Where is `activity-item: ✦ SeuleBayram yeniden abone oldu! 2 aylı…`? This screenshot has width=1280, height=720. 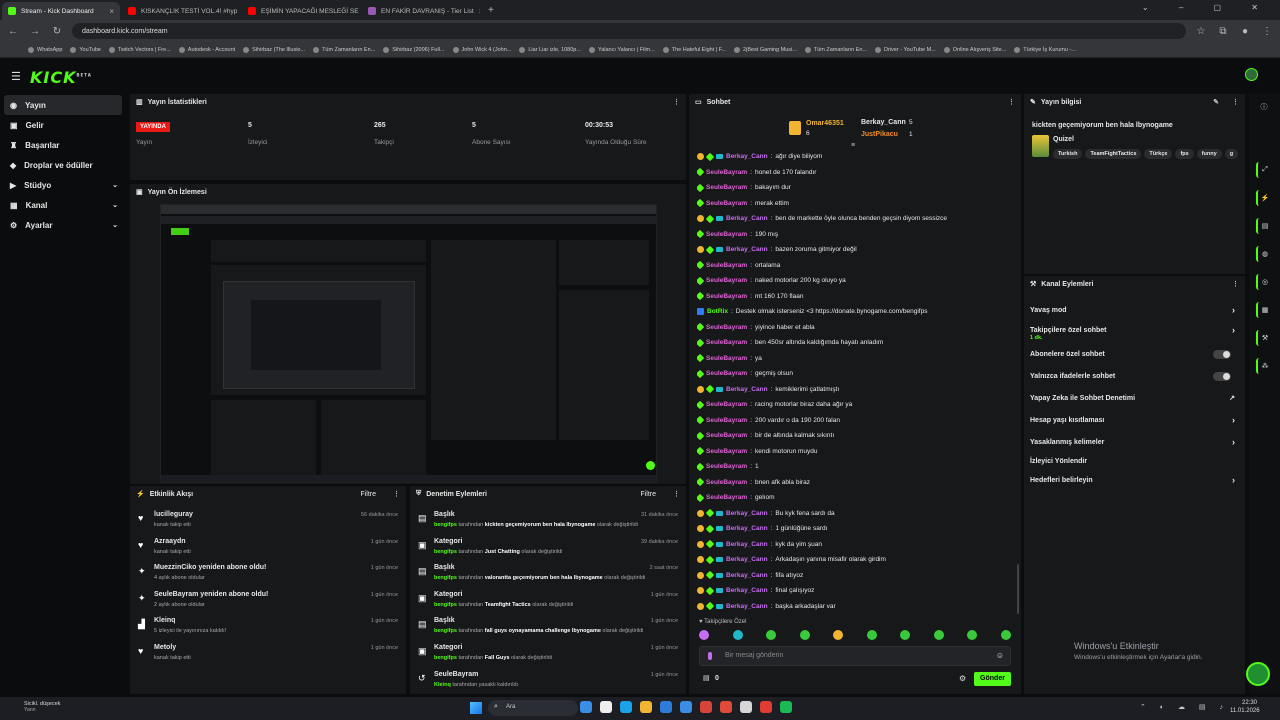 activity-item: ✦ SeuleBayram yeniden abone oldu! 2 aylı… is located at coordinates (268, 602).